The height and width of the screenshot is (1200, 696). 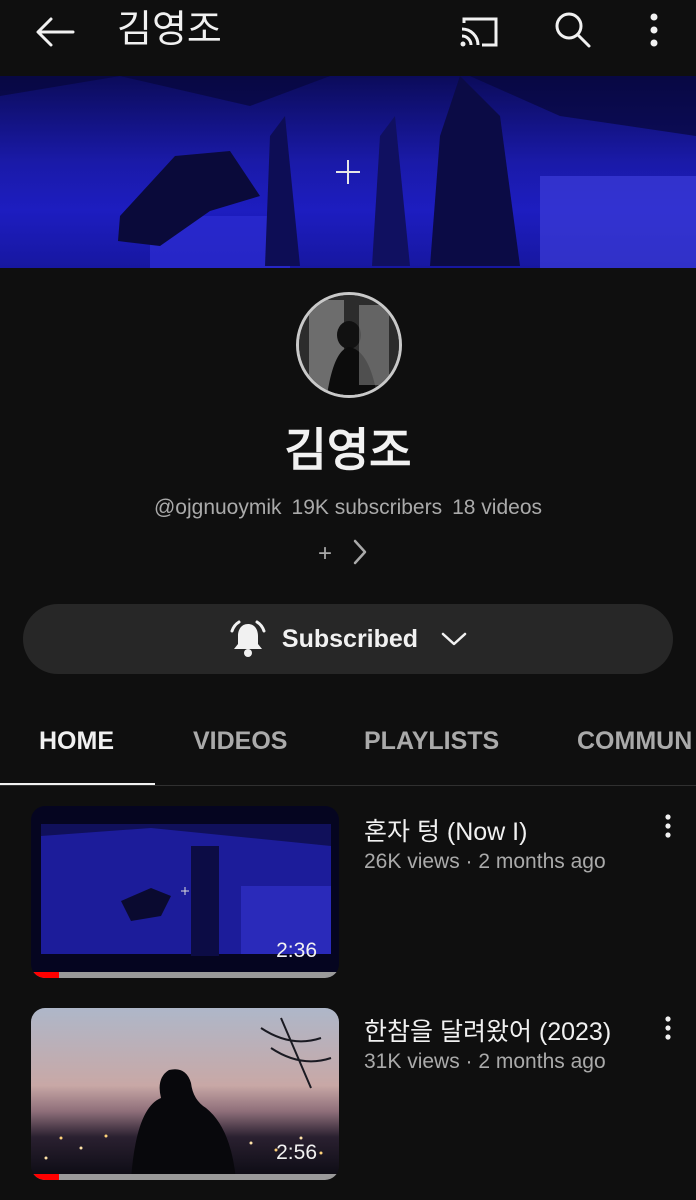 What do you see at coordinates (497, 507) in the screenshot?
I see `video-count: 18 videos` at bounding box center [497, 507].